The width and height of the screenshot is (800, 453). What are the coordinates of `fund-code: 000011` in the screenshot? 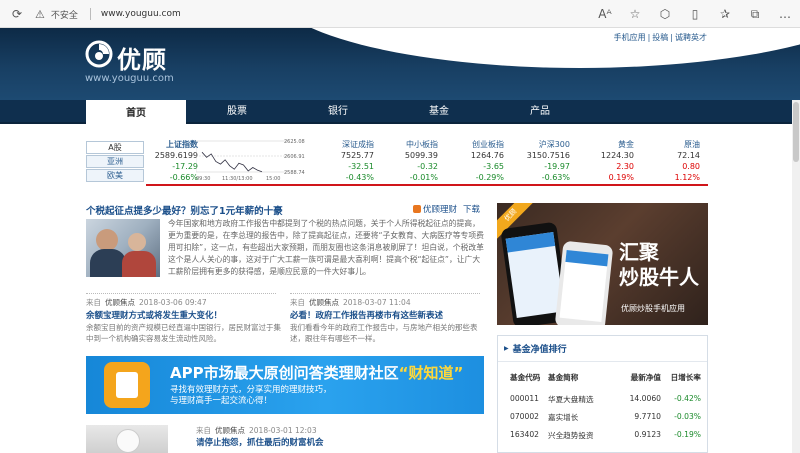 It's located at (524, 398).